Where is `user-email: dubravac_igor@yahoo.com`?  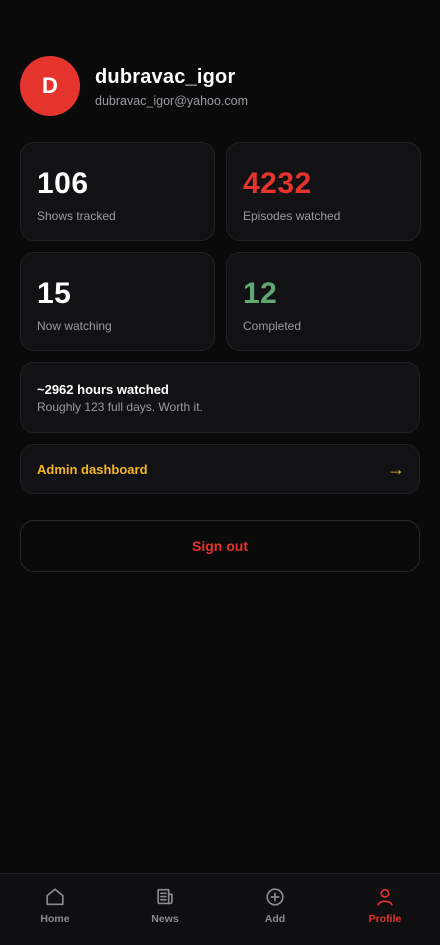 user-email: dubravac_igor@yahoo.com is located at coordinates (172, 100).